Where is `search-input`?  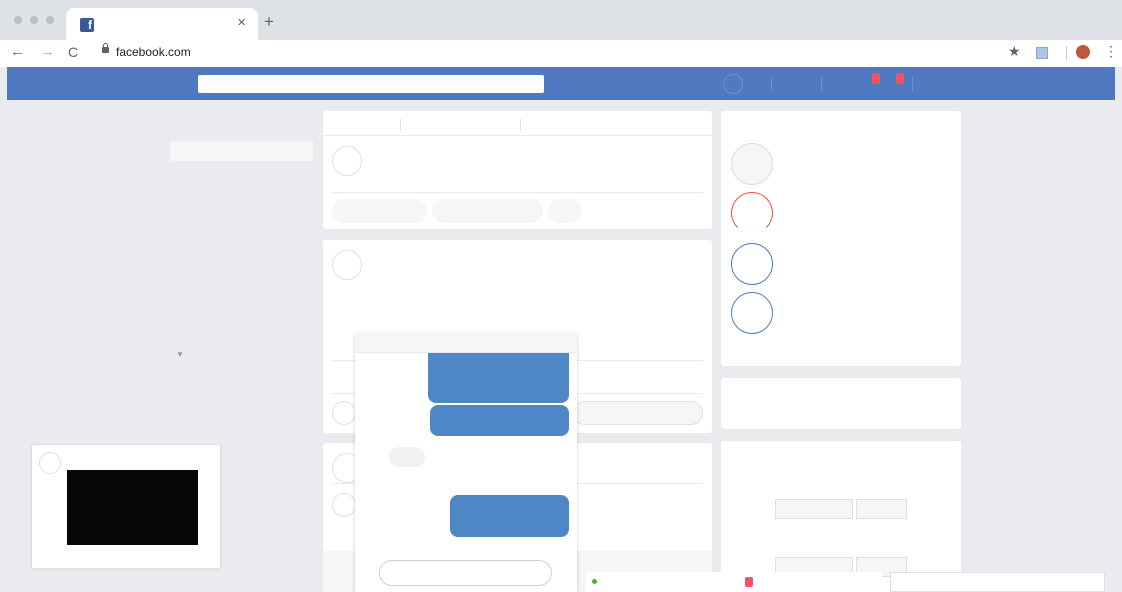 search-input is located at coordinates (371, 84).